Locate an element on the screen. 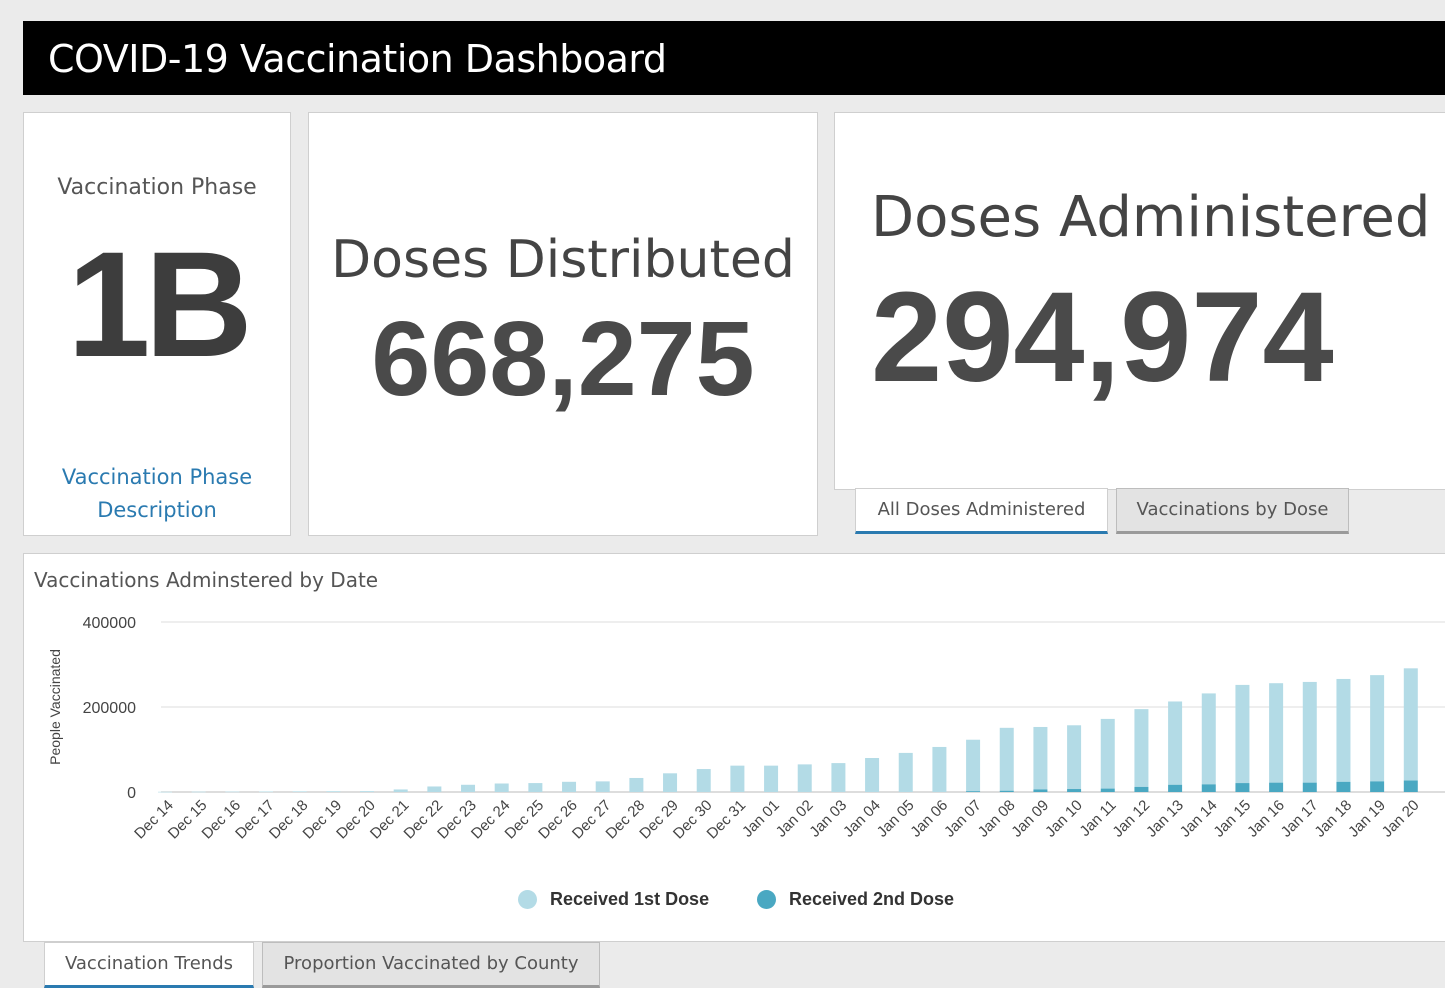  tab-proportion-vaccinated-by-county: Proportion Vaccinated by County is located at coordinates (431, 965).